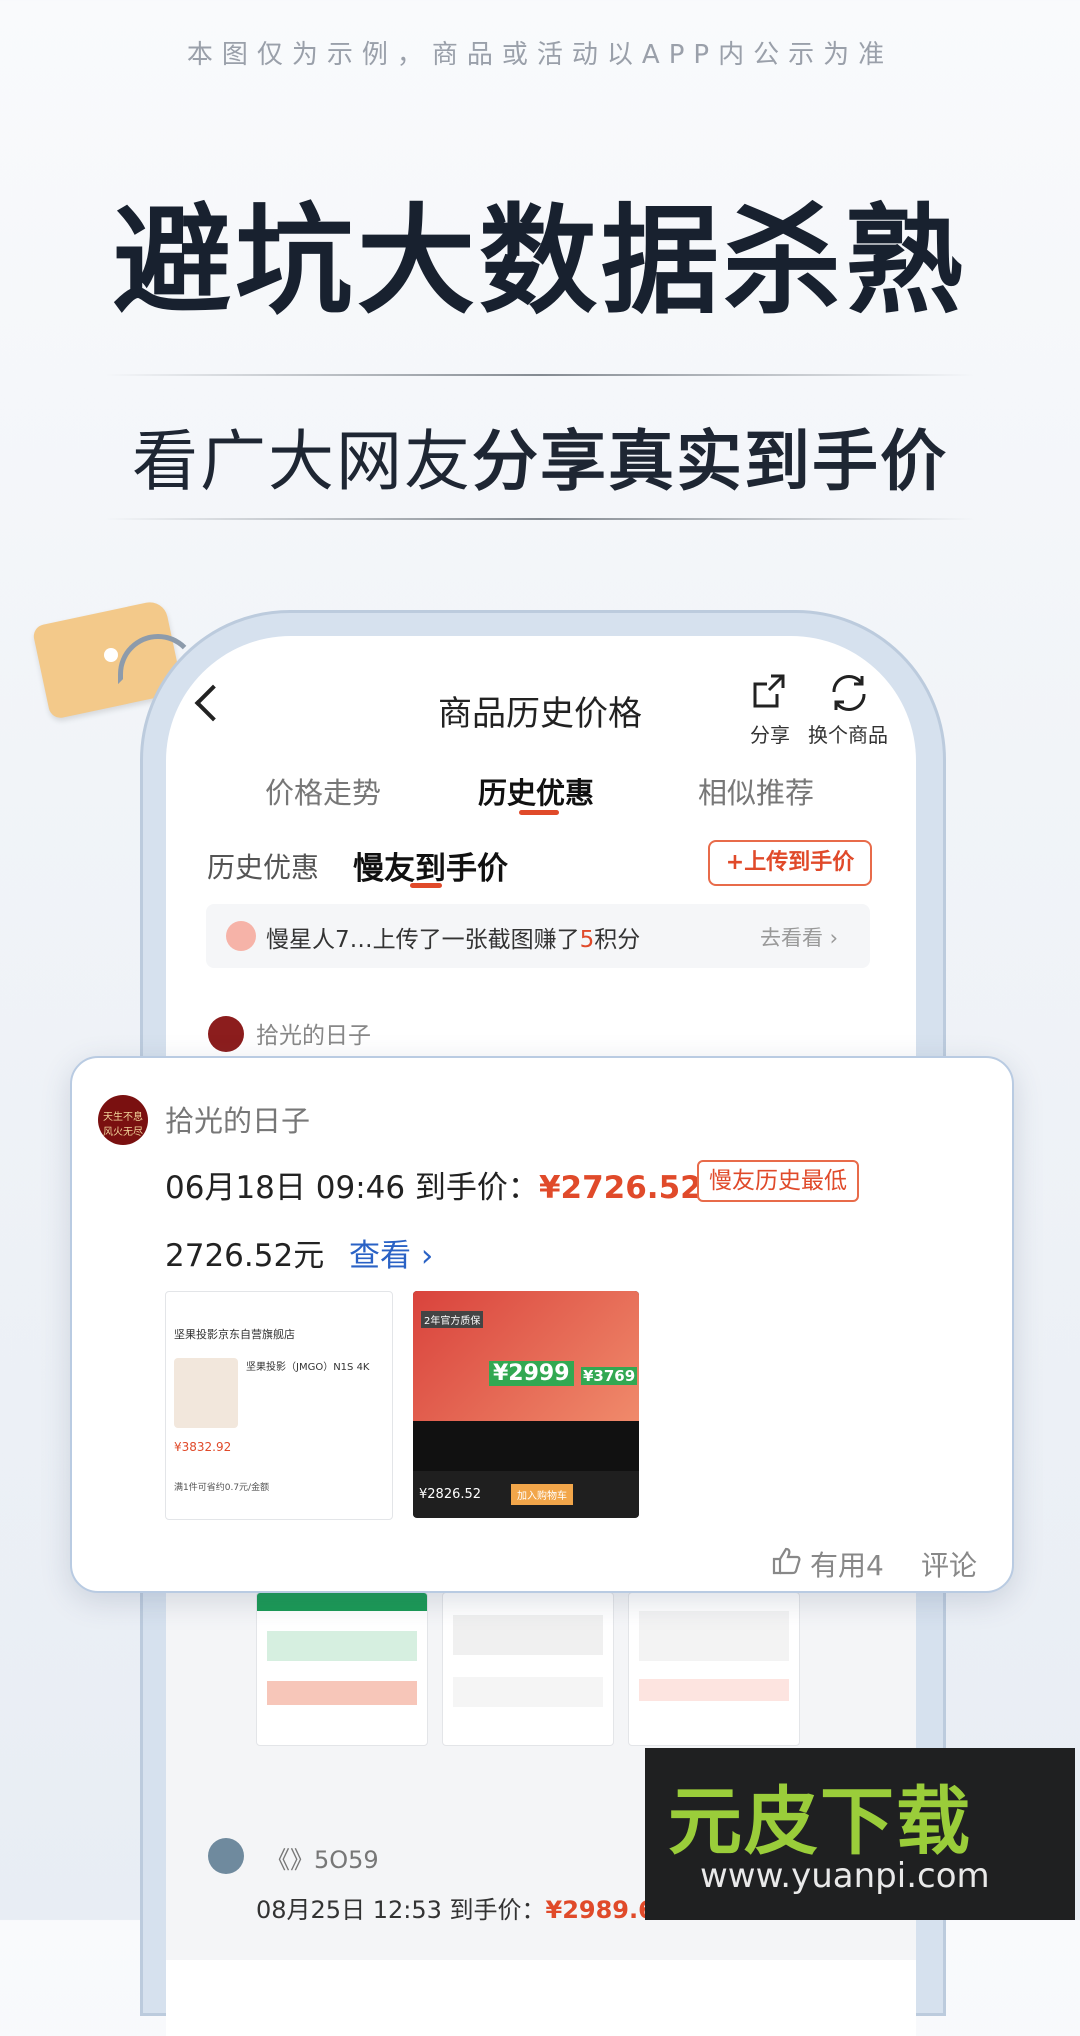 This screenshot has width=1080, height=2036. What do you see at coordinates (540, 375) in the screenshot?
I see `divider-top` at bounding box center [540, 375].